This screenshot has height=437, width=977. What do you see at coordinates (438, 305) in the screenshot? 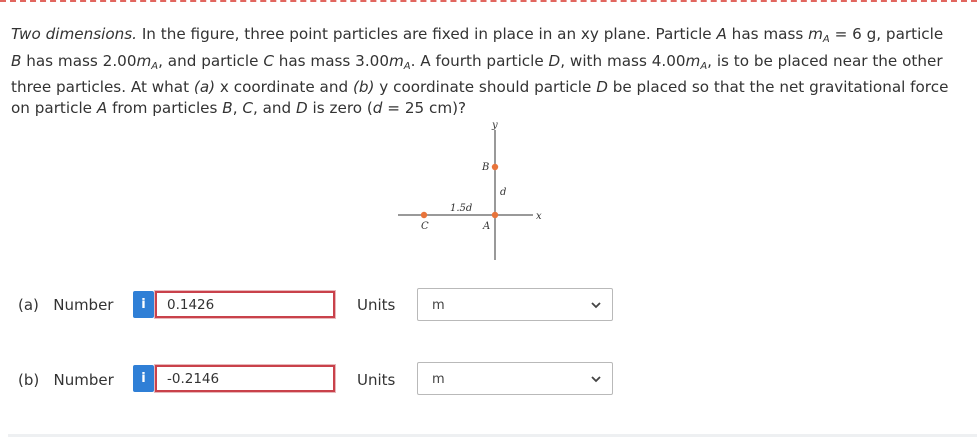
I see `part-a-units-value: m` at bounding box center [438, 305].